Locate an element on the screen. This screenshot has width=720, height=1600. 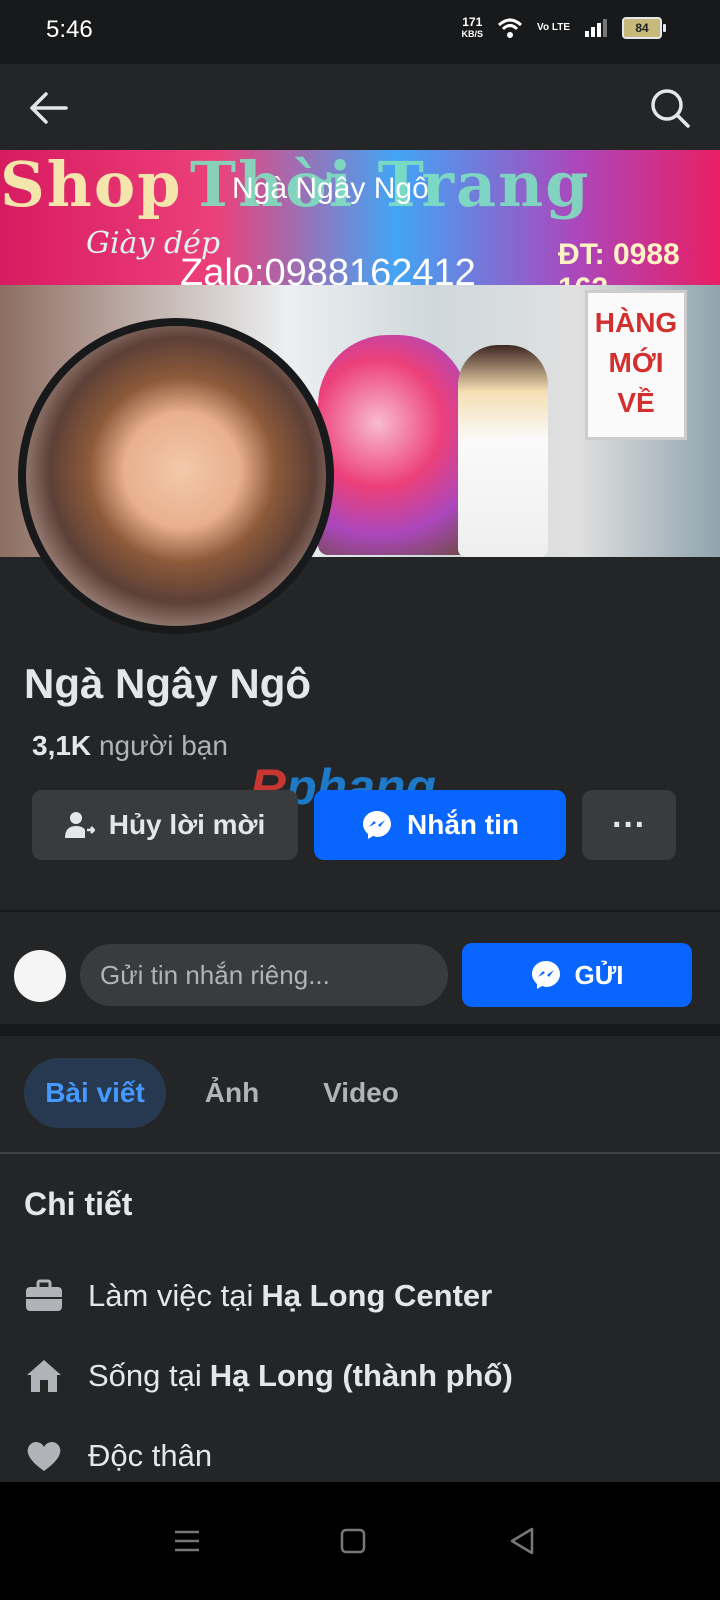
tab-videos: Video is located at coordinates (361, 1093).